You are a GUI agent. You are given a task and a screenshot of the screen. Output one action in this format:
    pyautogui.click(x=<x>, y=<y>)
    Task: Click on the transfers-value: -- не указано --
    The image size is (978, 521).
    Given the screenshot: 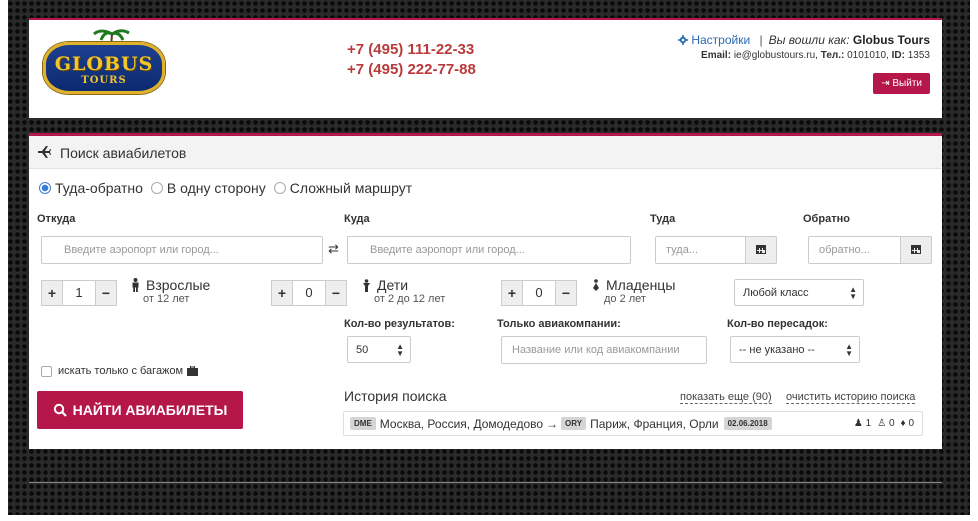 What is the action you would take?
    pyautogui.click(x=777, y=350)
    